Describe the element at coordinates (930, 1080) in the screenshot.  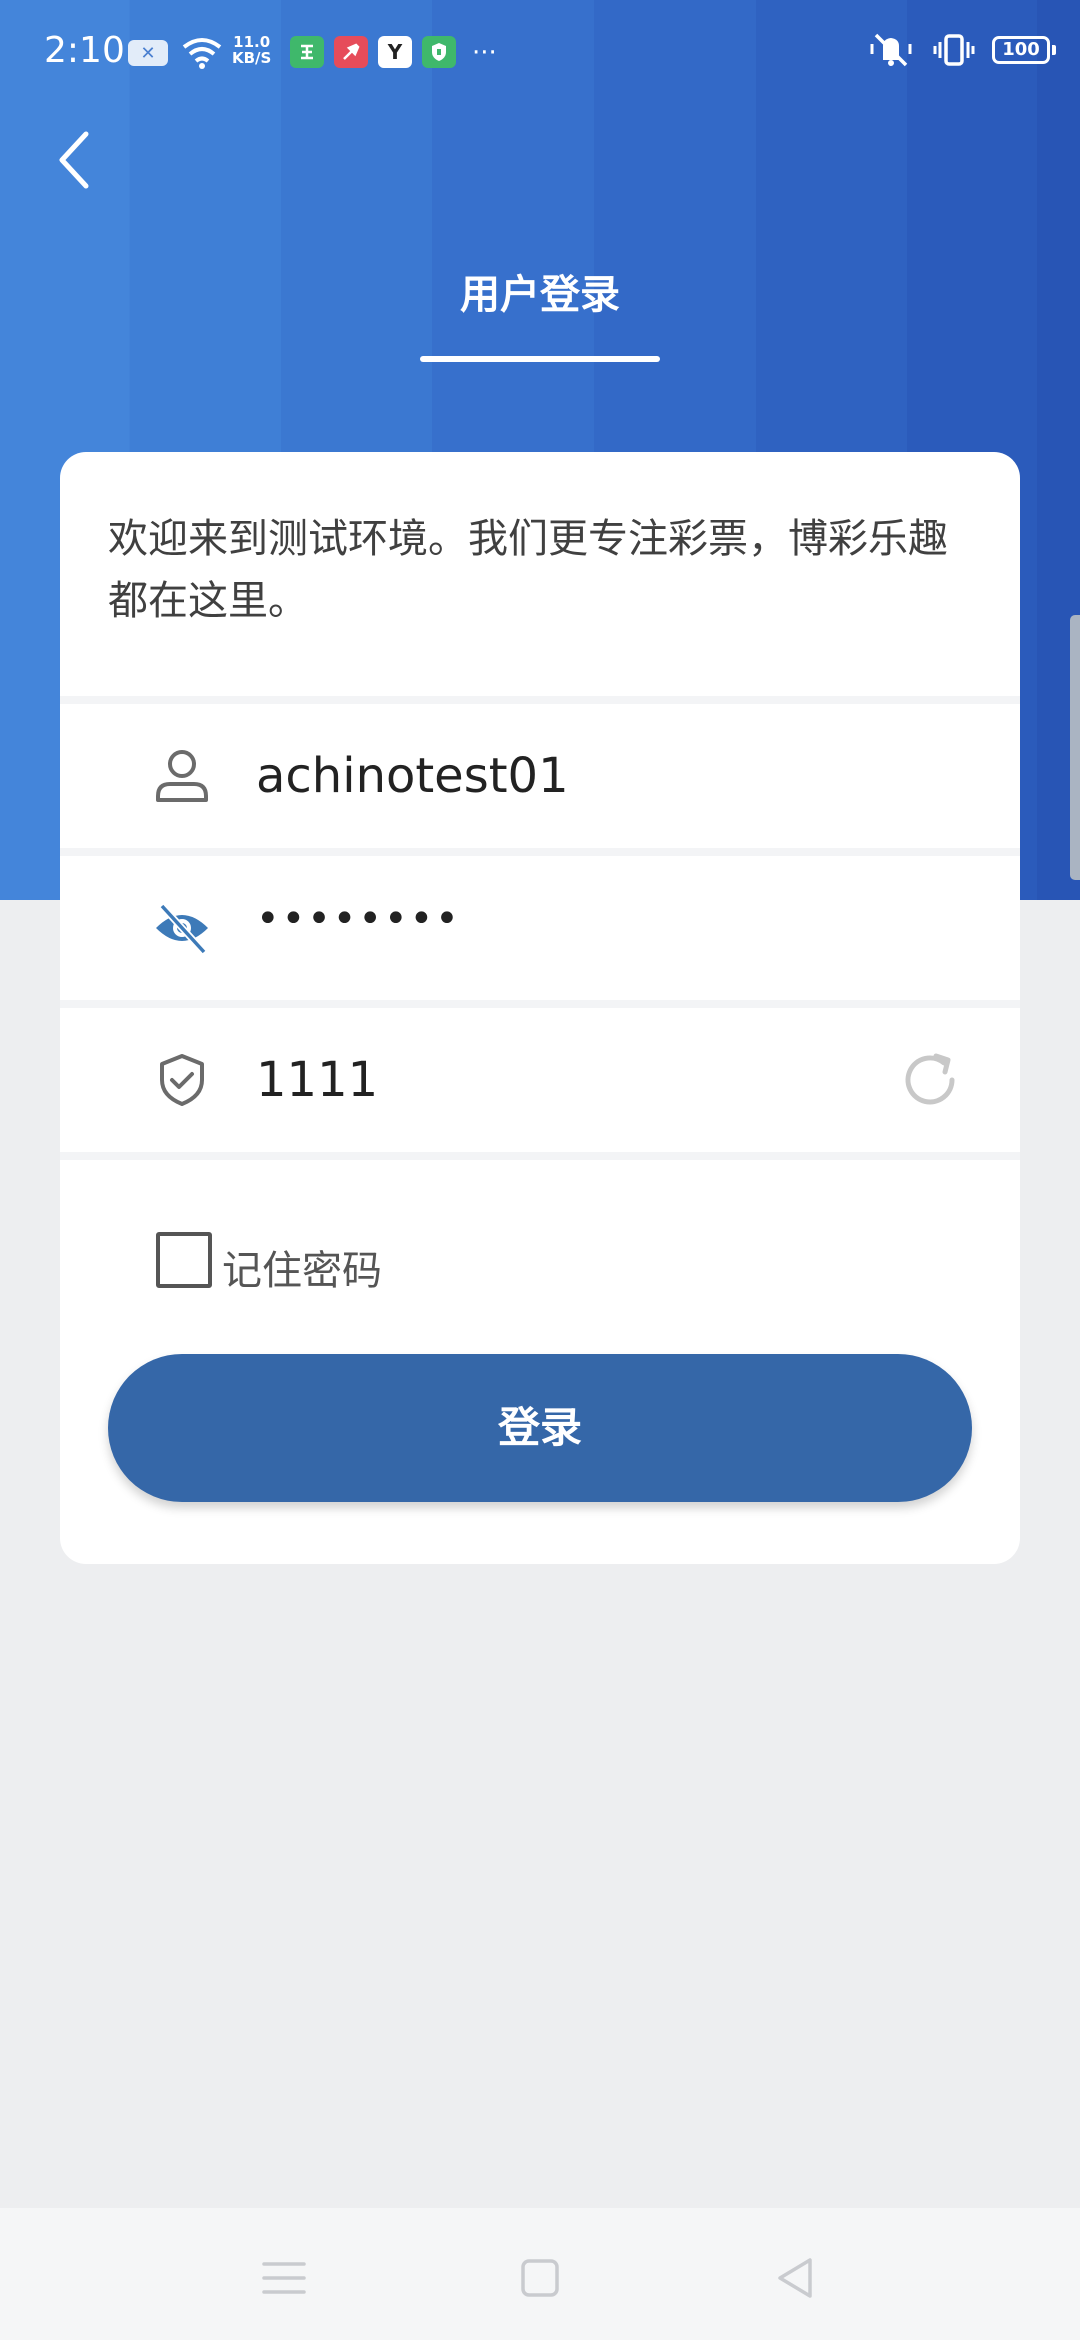
I see `refresh-icon` at that location.